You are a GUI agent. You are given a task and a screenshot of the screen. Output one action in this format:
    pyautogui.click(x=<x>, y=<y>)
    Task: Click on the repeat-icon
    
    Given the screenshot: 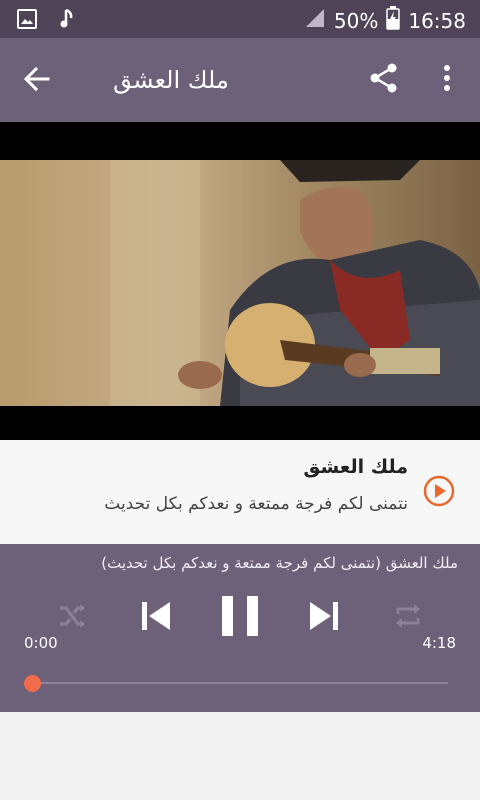 What is the action you would take?
    pyautogui.click(x=408, y=618)
    